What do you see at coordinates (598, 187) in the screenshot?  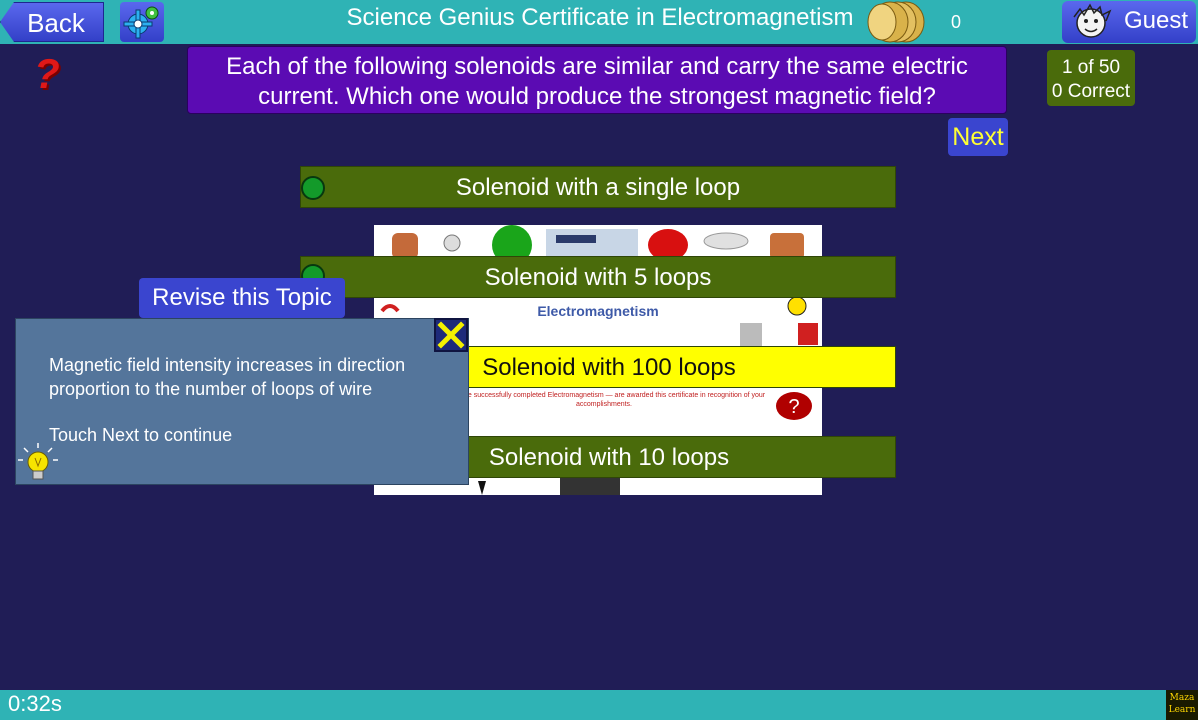 I see `answer-option-1: Solenoid with a single loop` at bounding box center [598, 187].